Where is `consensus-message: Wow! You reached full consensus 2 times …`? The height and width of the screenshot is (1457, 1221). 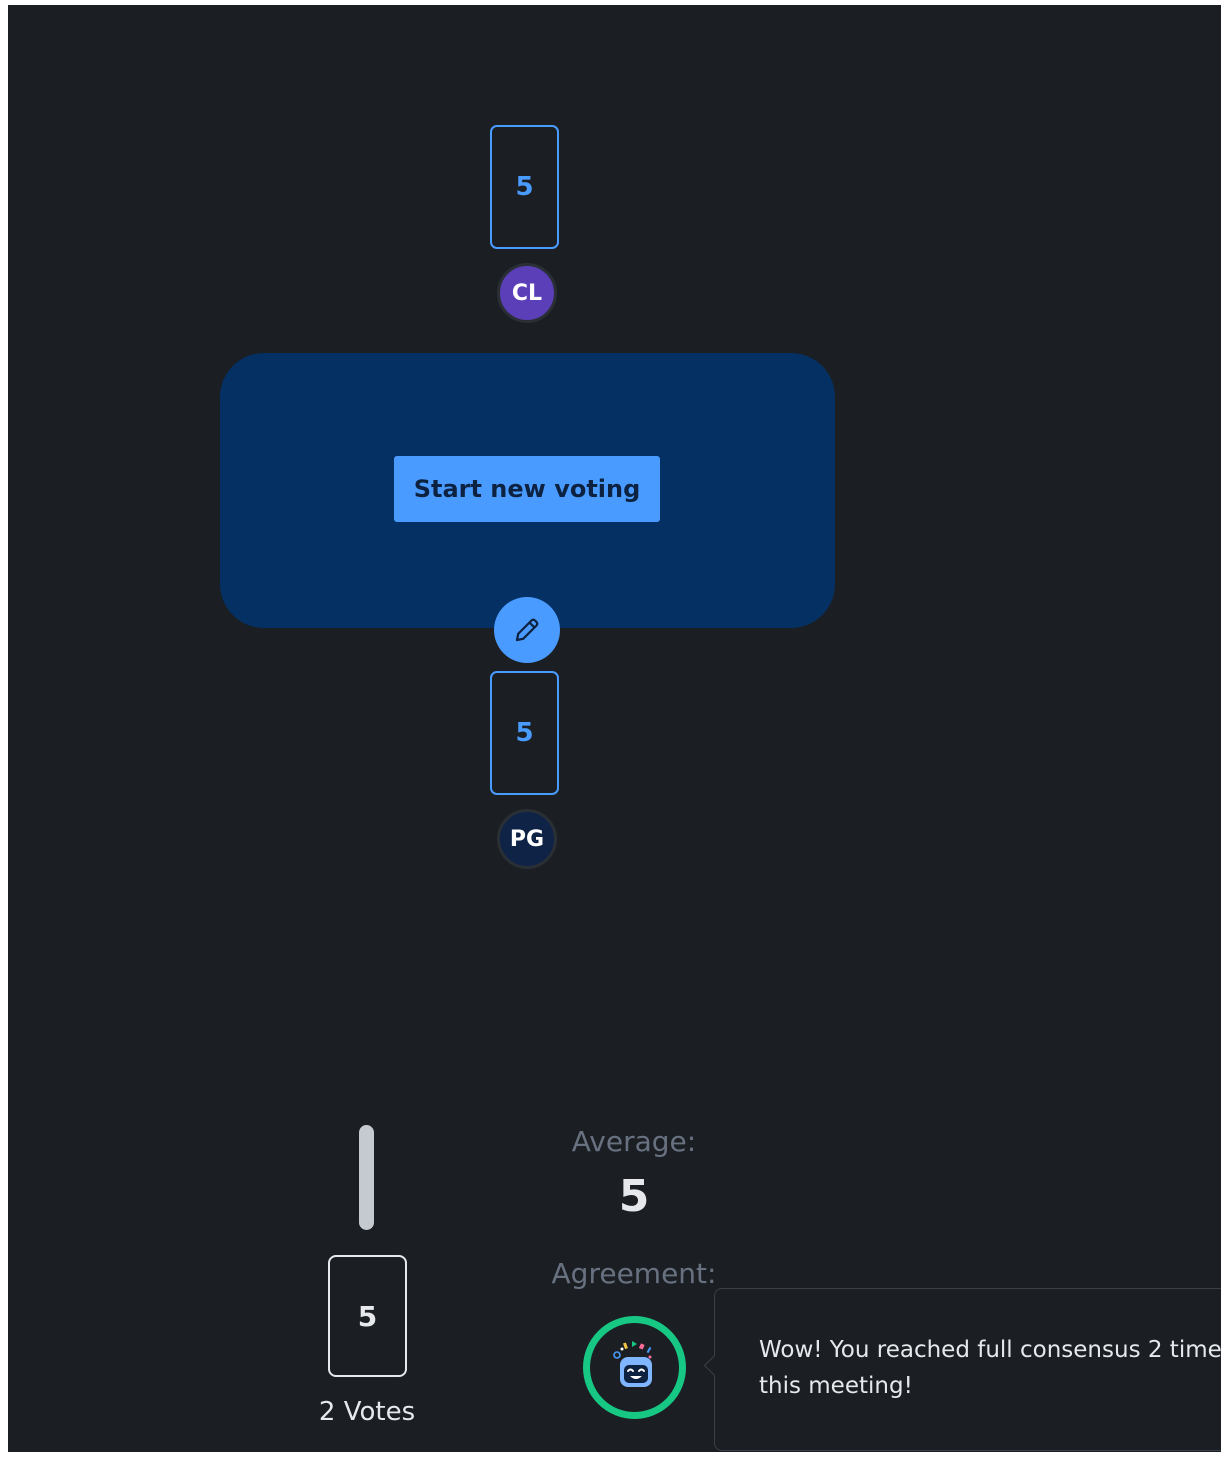 consensus-message: Wow! You reached full consensus 2 times … is located at coordinates (990, 1368).